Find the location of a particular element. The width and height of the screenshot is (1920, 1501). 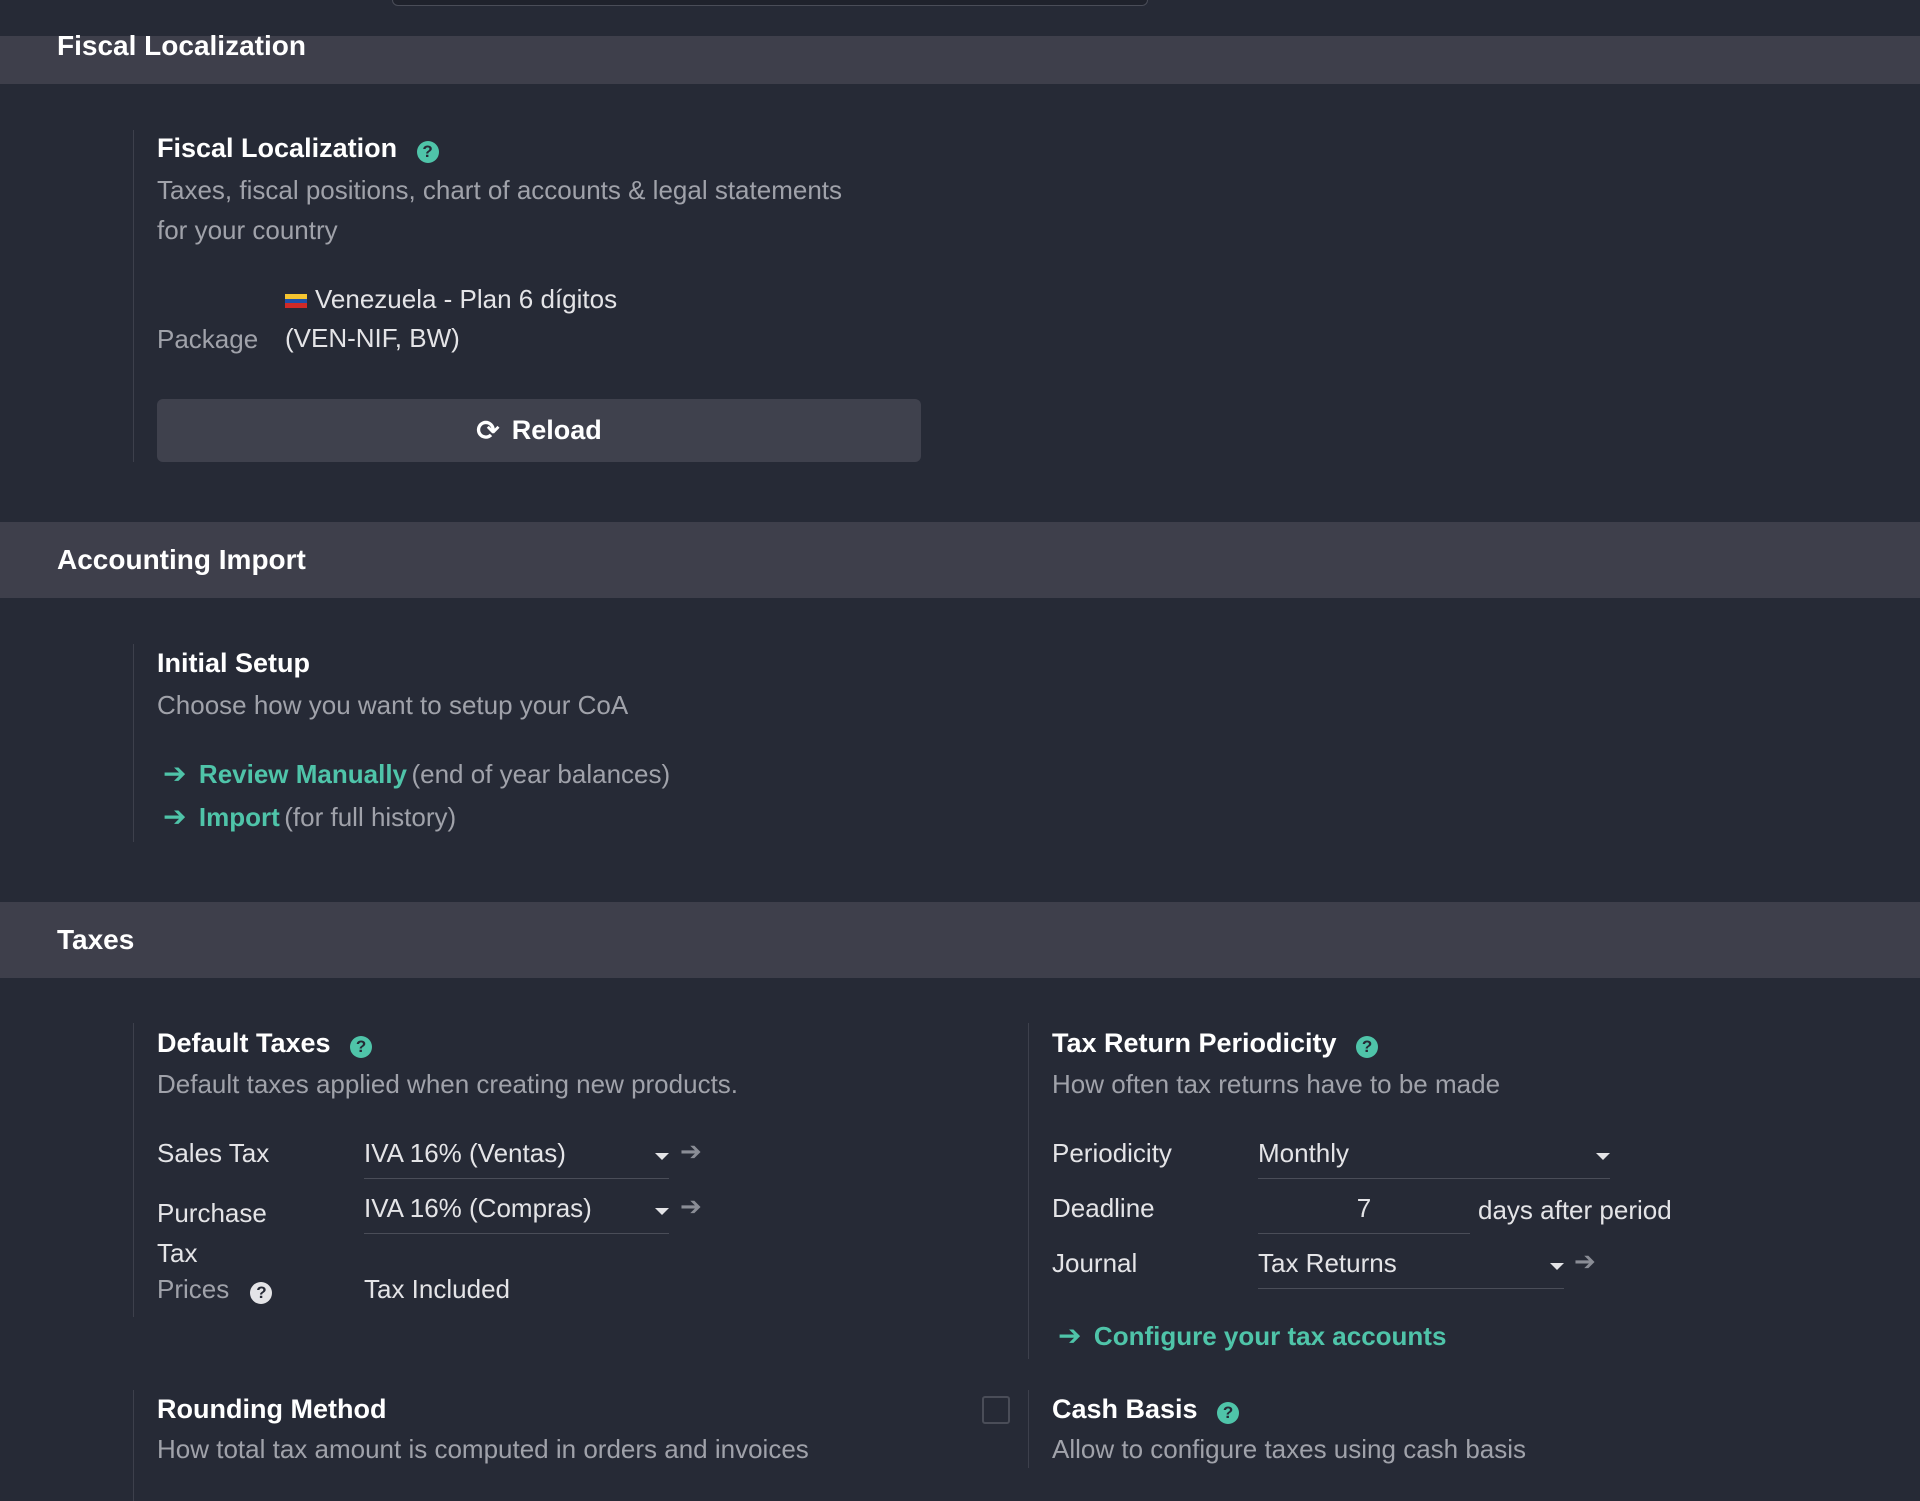

deadline-suffix: days after period is located at coordinates (1575, 1210).